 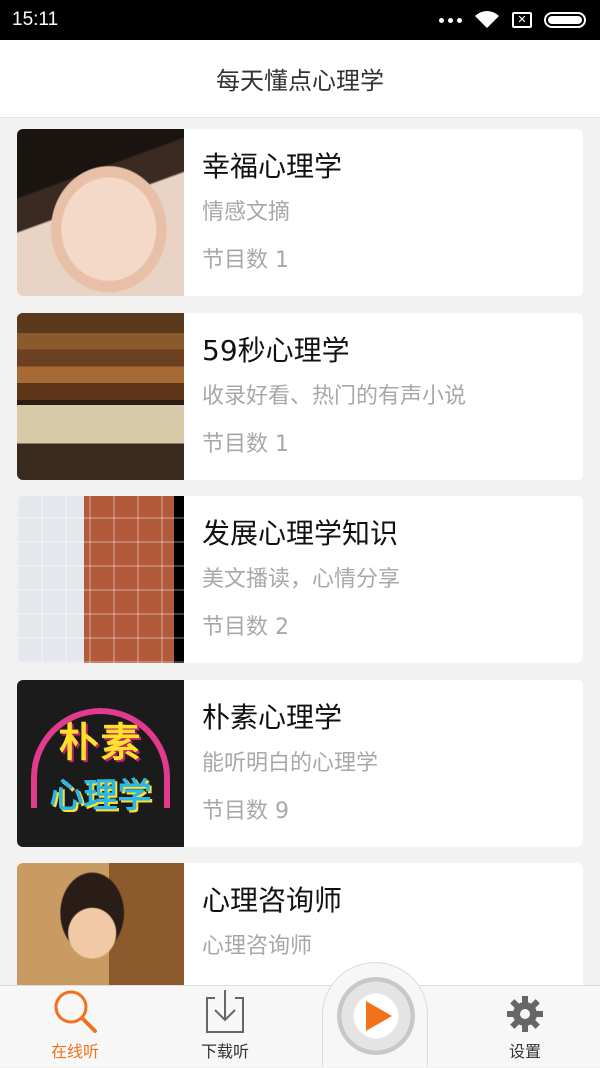 I want to click on status-icons: ✕, so click(x=512, y=20).